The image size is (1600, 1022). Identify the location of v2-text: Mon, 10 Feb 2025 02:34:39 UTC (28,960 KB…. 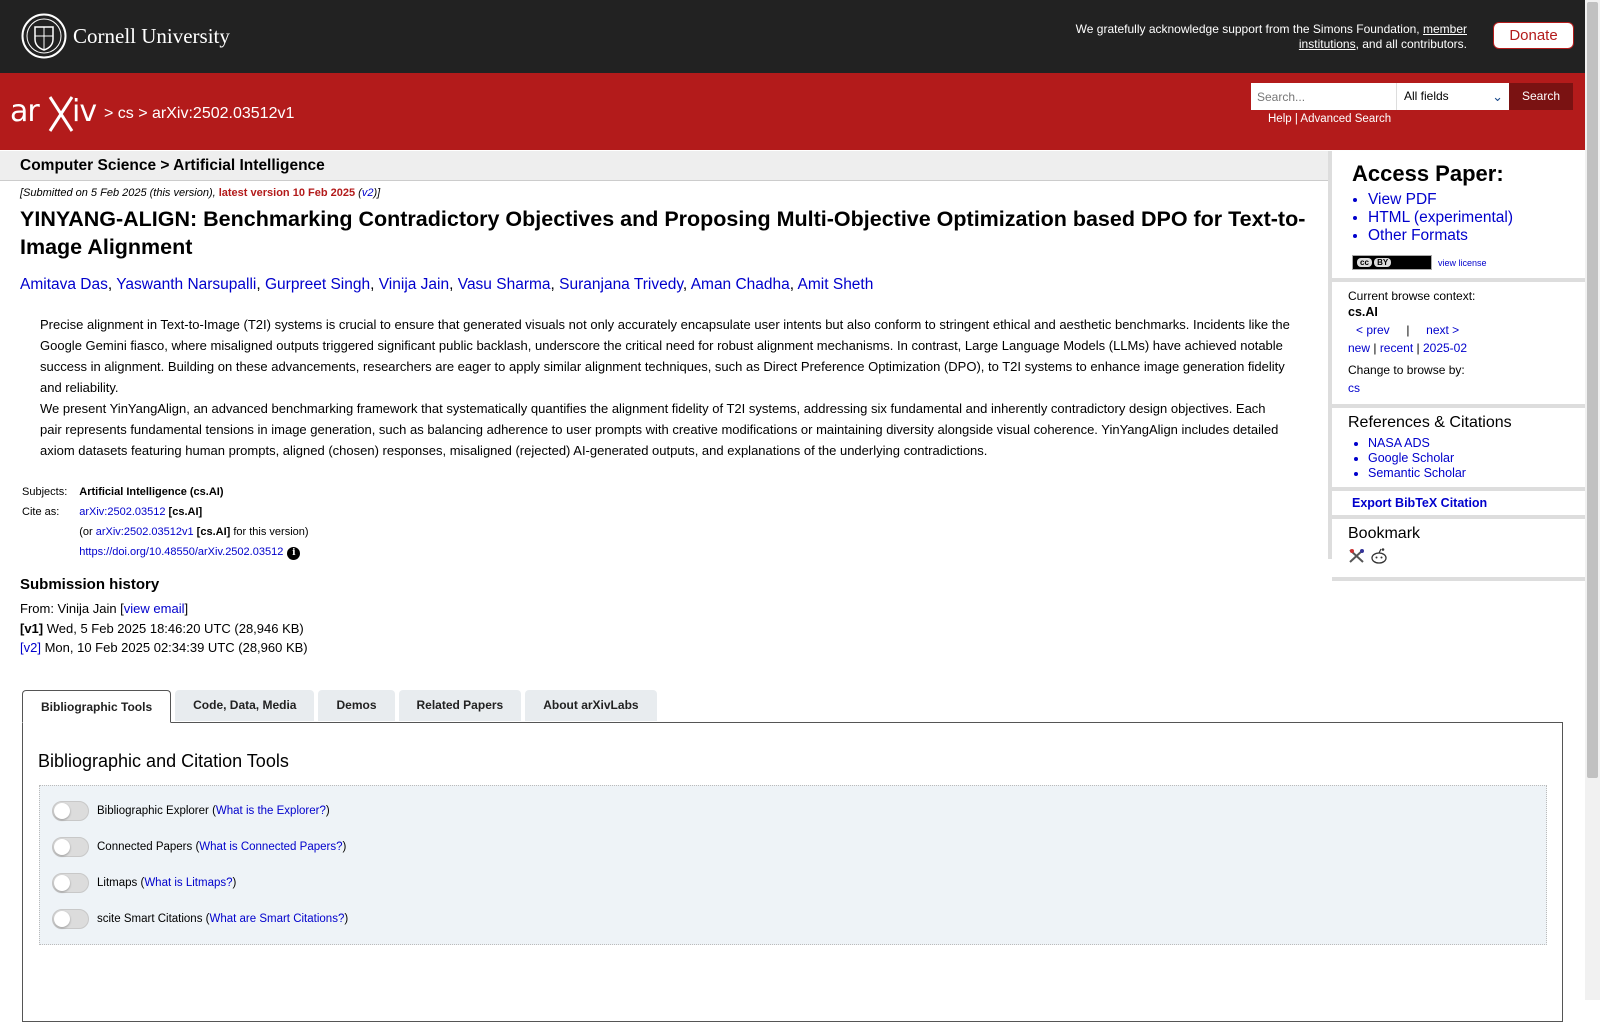
(174, 647).